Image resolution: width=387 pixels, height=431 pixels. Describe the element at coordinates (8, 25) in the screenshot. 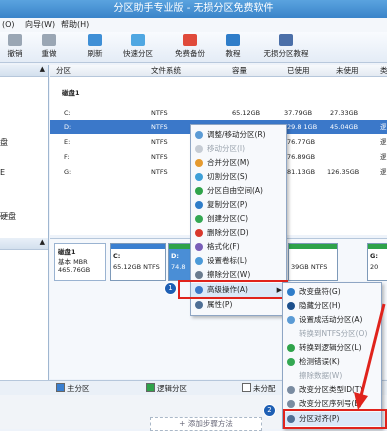

I see `menu-item-other: (O)` at that location.